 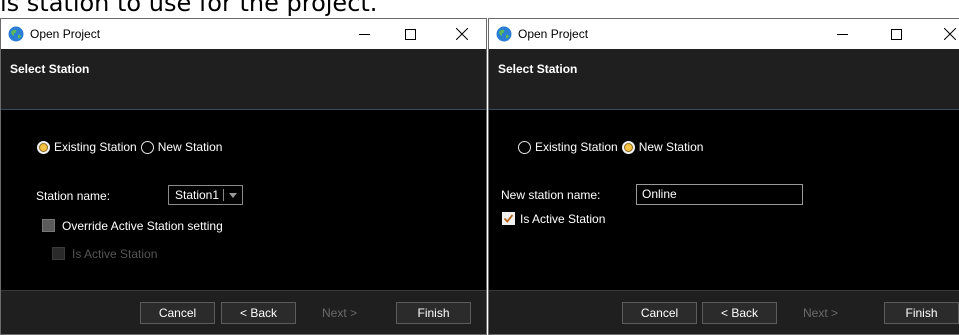 What do you see at coordinates (719, 194) in the screenshot?
I see `new-station-name-input: Online` at bounding box center [719, 194].